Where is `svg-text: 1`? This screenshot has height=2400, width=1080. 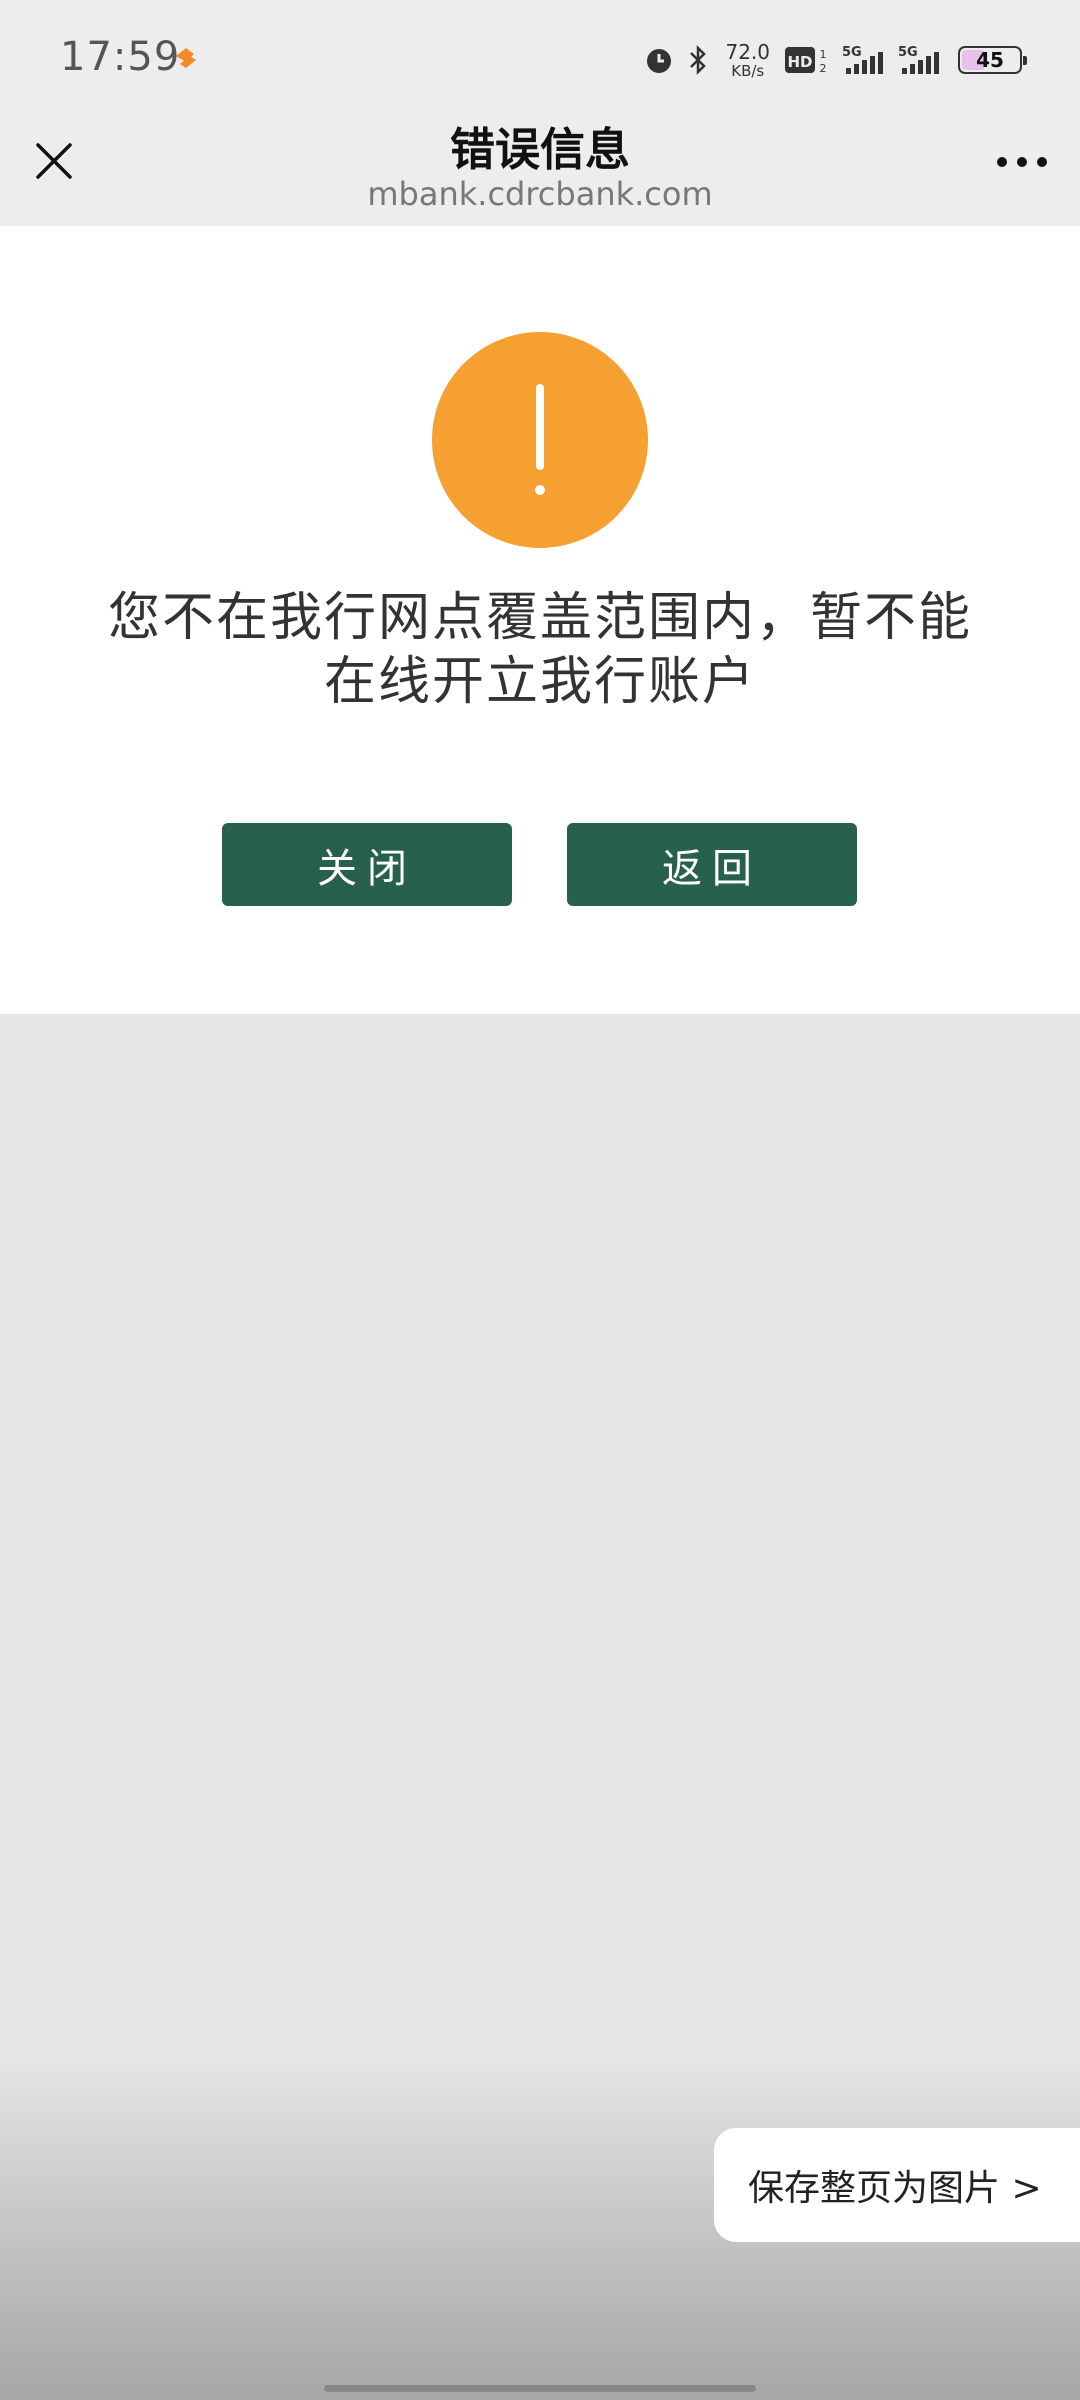
svg-text: 1 is located at coordinates (823, 54).